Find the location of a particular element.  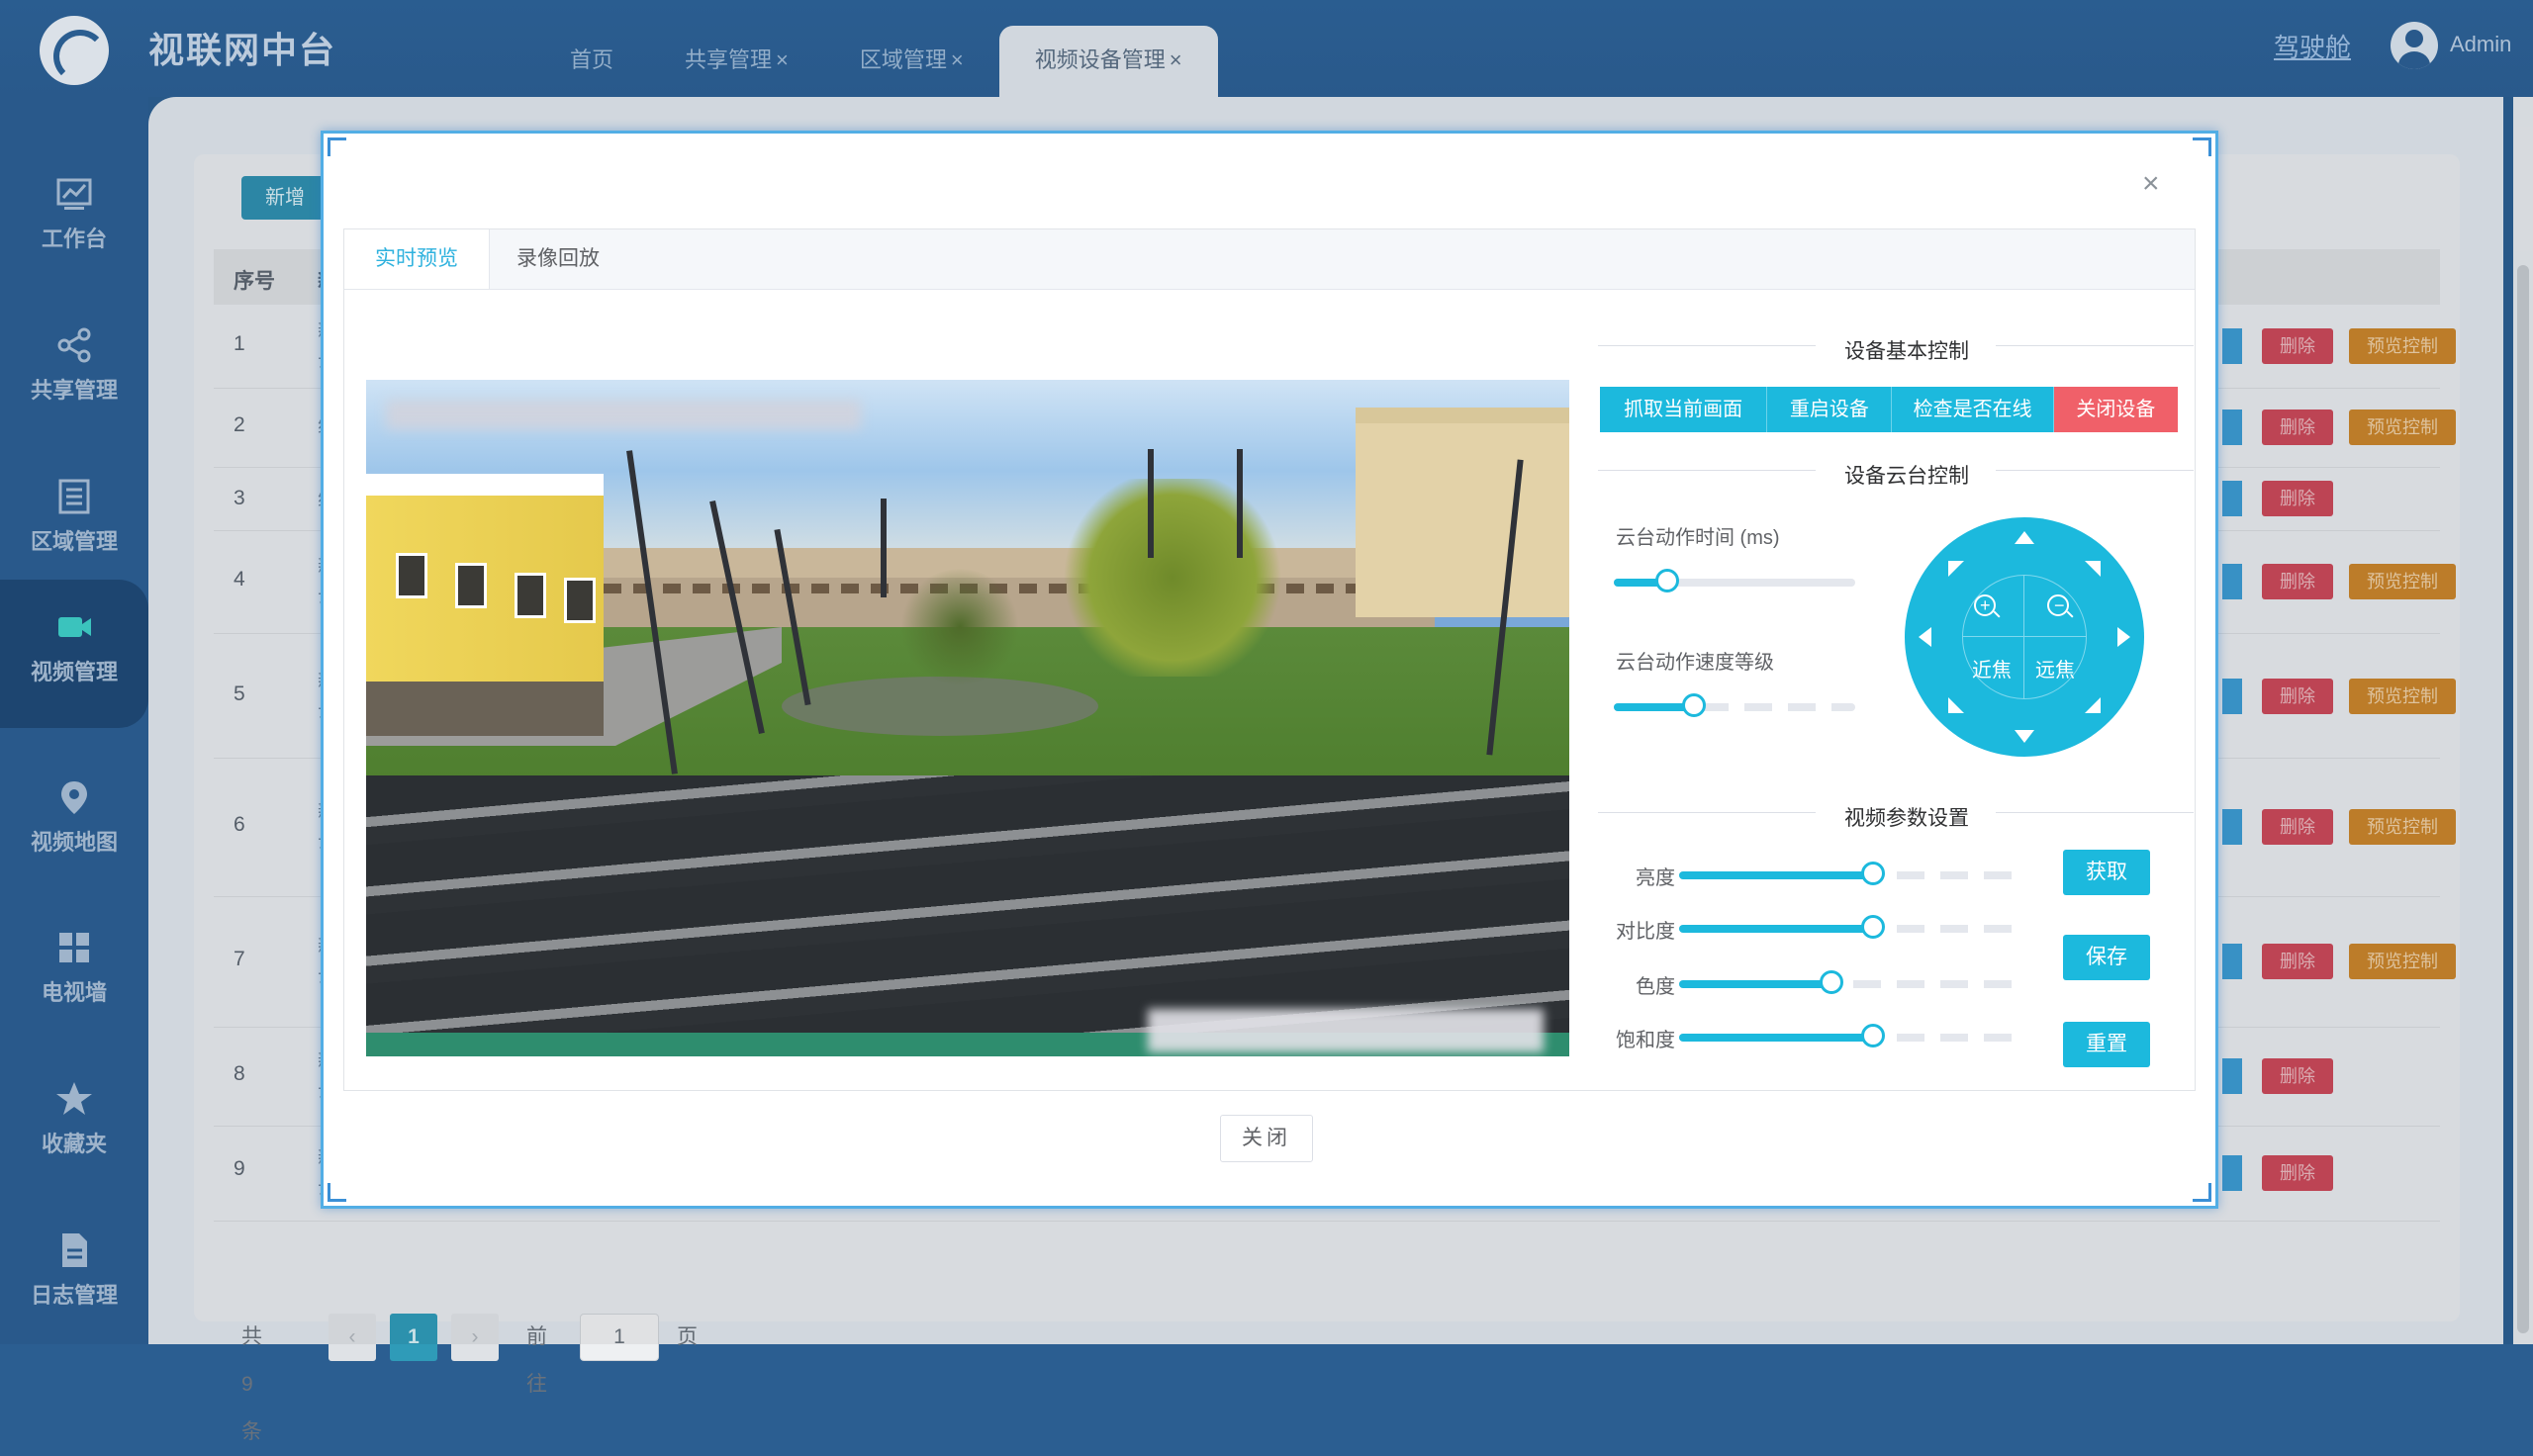

basic-control-buttons: 抓取当前画面 重启设备 检查是否在线 关闭设备 is located at coordinates (1889, 409).